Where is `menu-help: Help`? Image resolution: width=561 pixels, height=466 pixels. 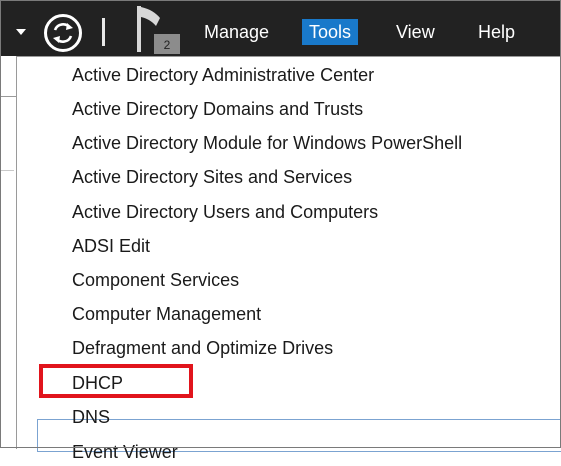 menu-help: Help is located at coordinates (496, 32).